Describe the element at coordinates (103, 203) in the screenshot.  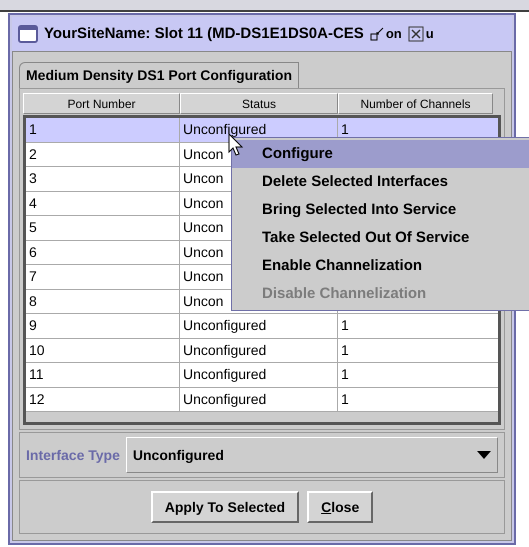
I see `table-cell: 4` at that location.